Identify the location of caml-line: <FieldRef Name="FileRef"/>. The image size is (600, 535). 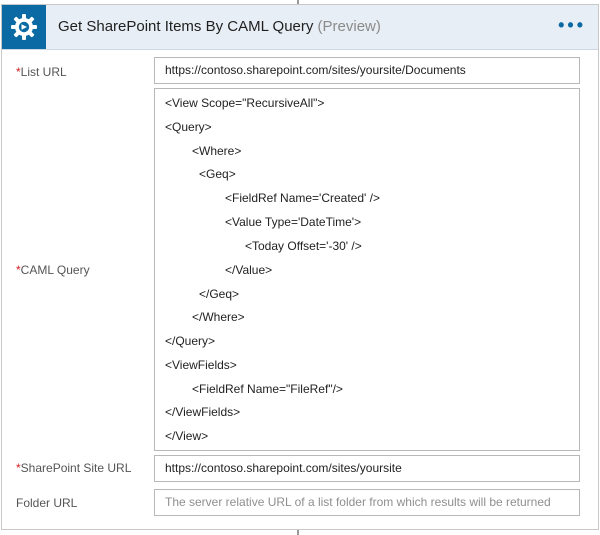
(267, 389).